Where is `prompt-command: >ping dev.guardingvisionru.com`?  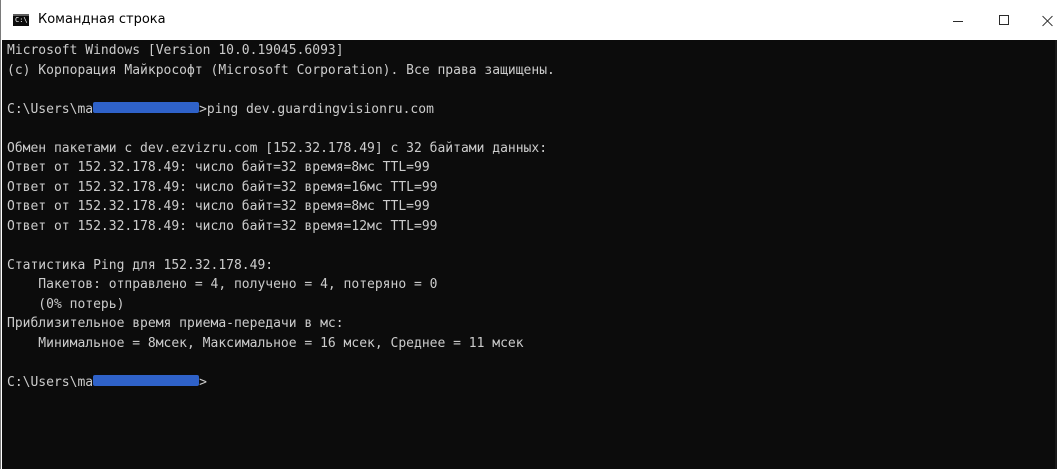
prompt-command: >ping dev.guardingvisionru.com is located at coordinates (316, 109).